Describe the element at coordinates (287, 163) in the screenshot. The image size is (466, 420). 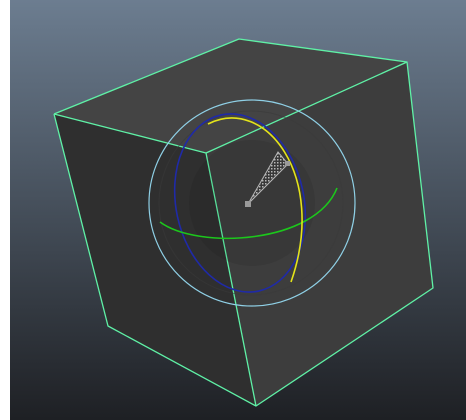
I see `rotate-wedge-handle` at that location.